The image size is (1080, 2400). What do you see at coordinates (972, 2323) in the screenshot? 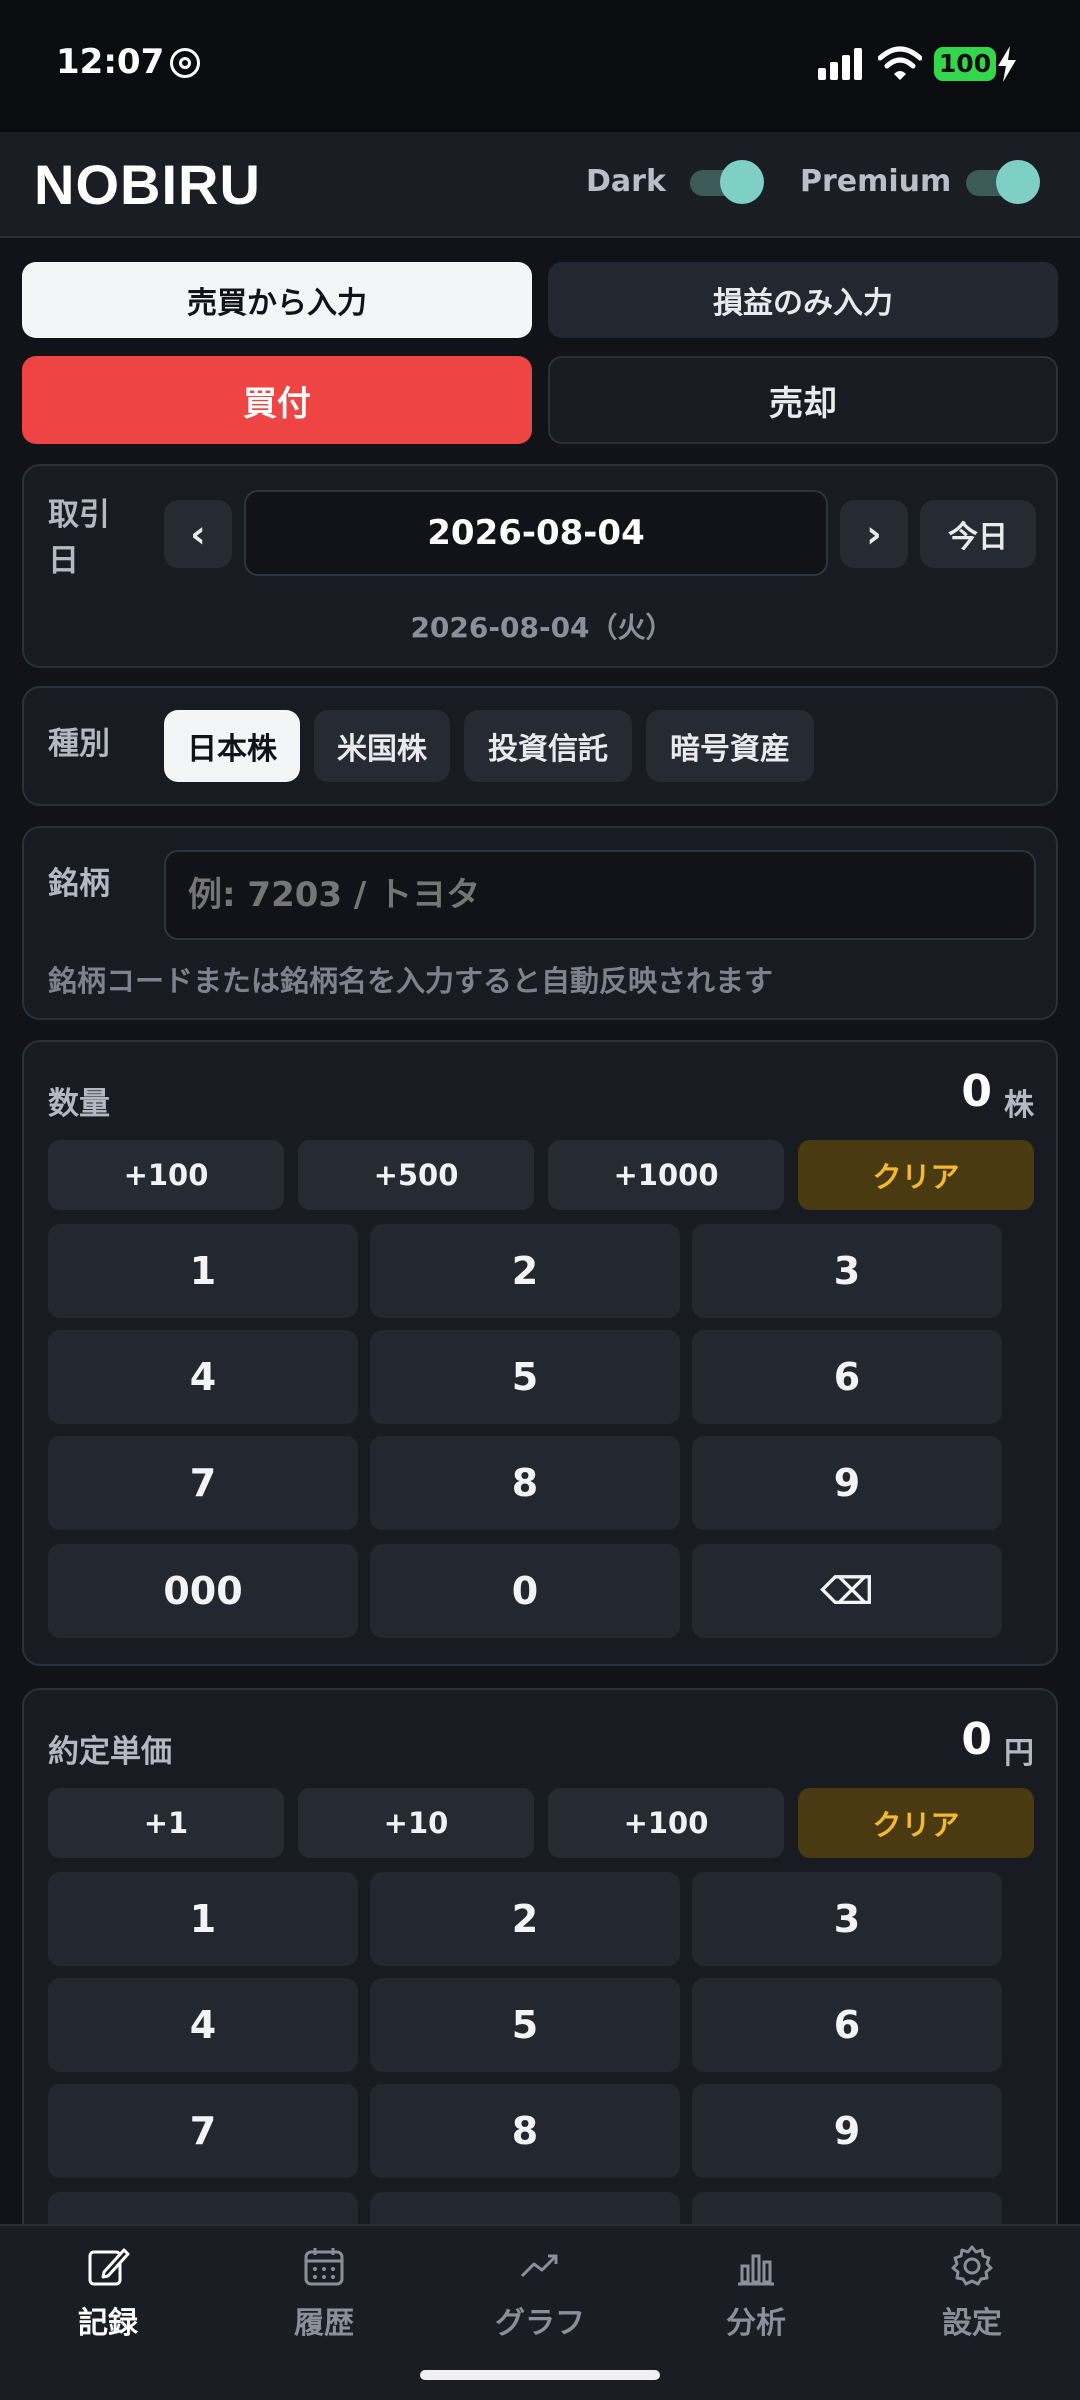
I see `tab-settings-label: 設定` at bounding box center [972, 2323].